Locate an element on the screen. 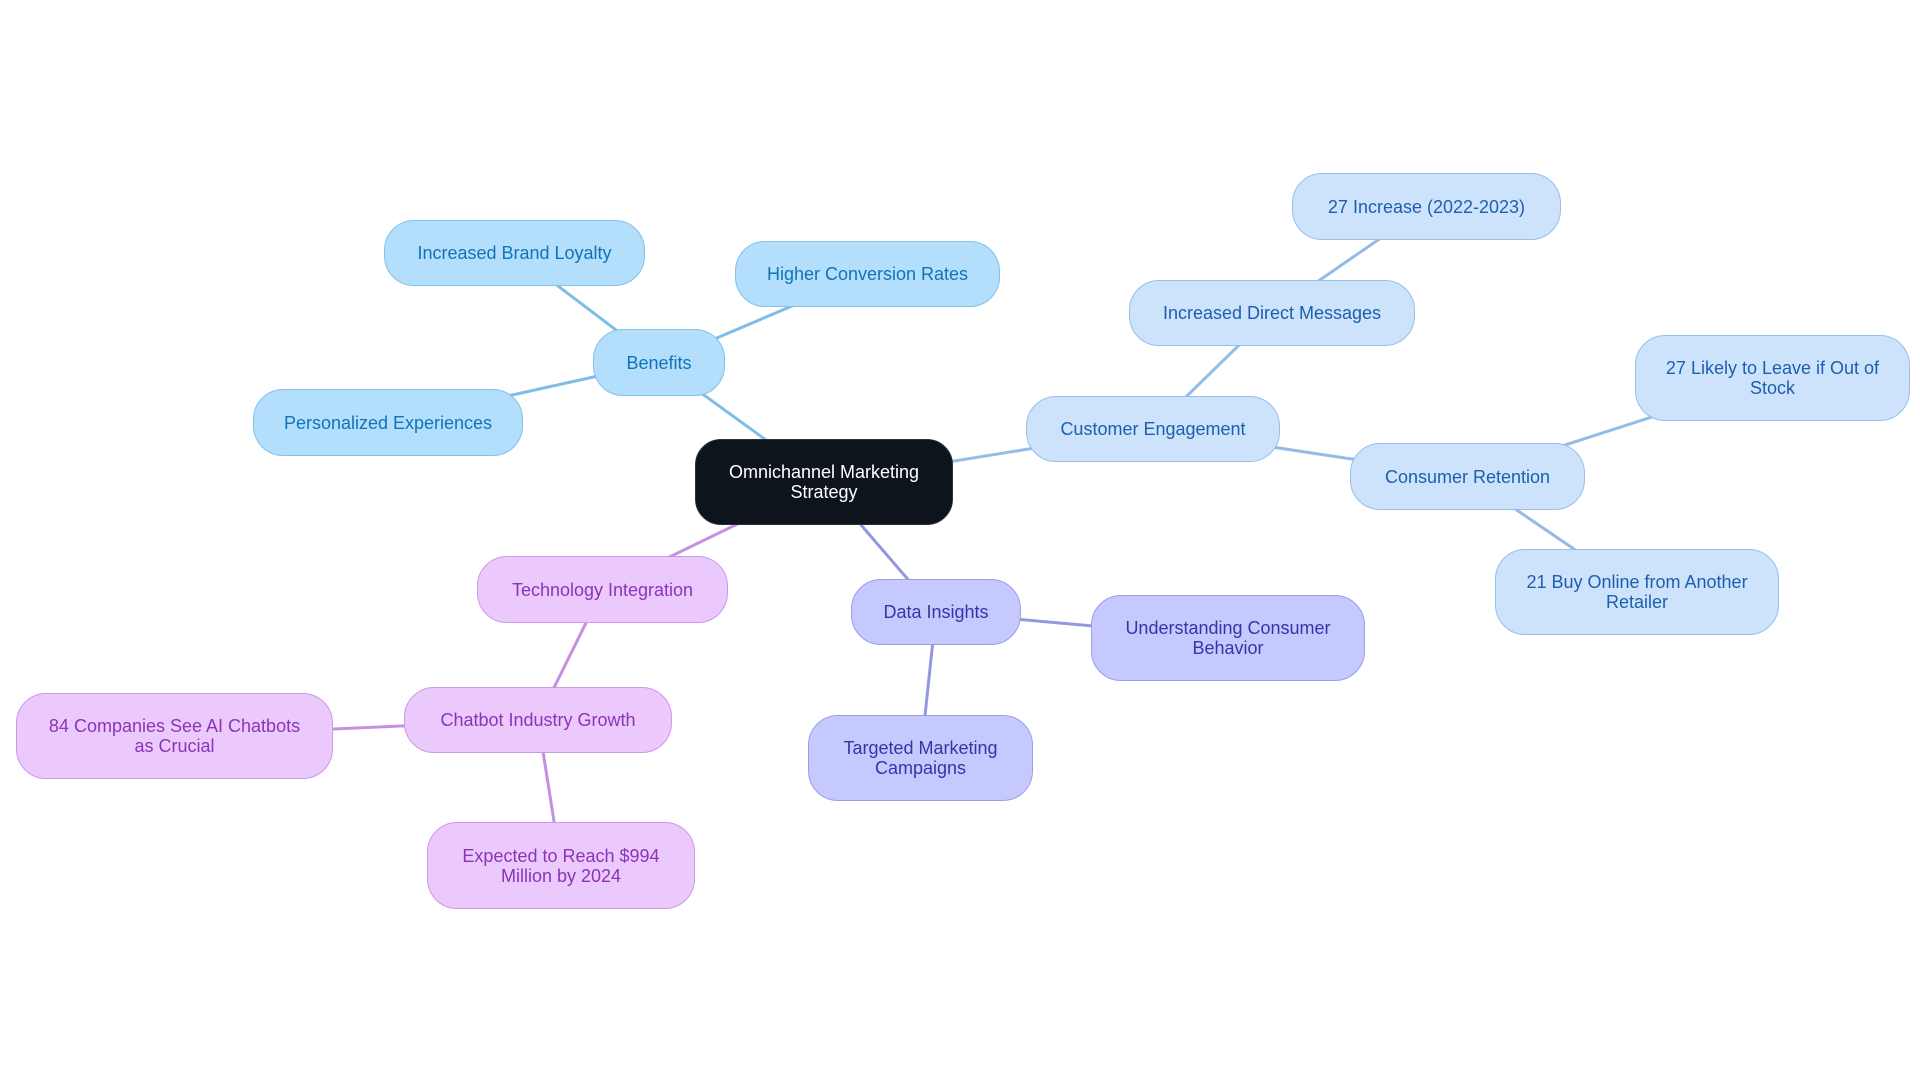 The width and height of the screenshot is (1920, 1083). node-label: Chatbot Industry Growth is located at coordinates (538, 720).